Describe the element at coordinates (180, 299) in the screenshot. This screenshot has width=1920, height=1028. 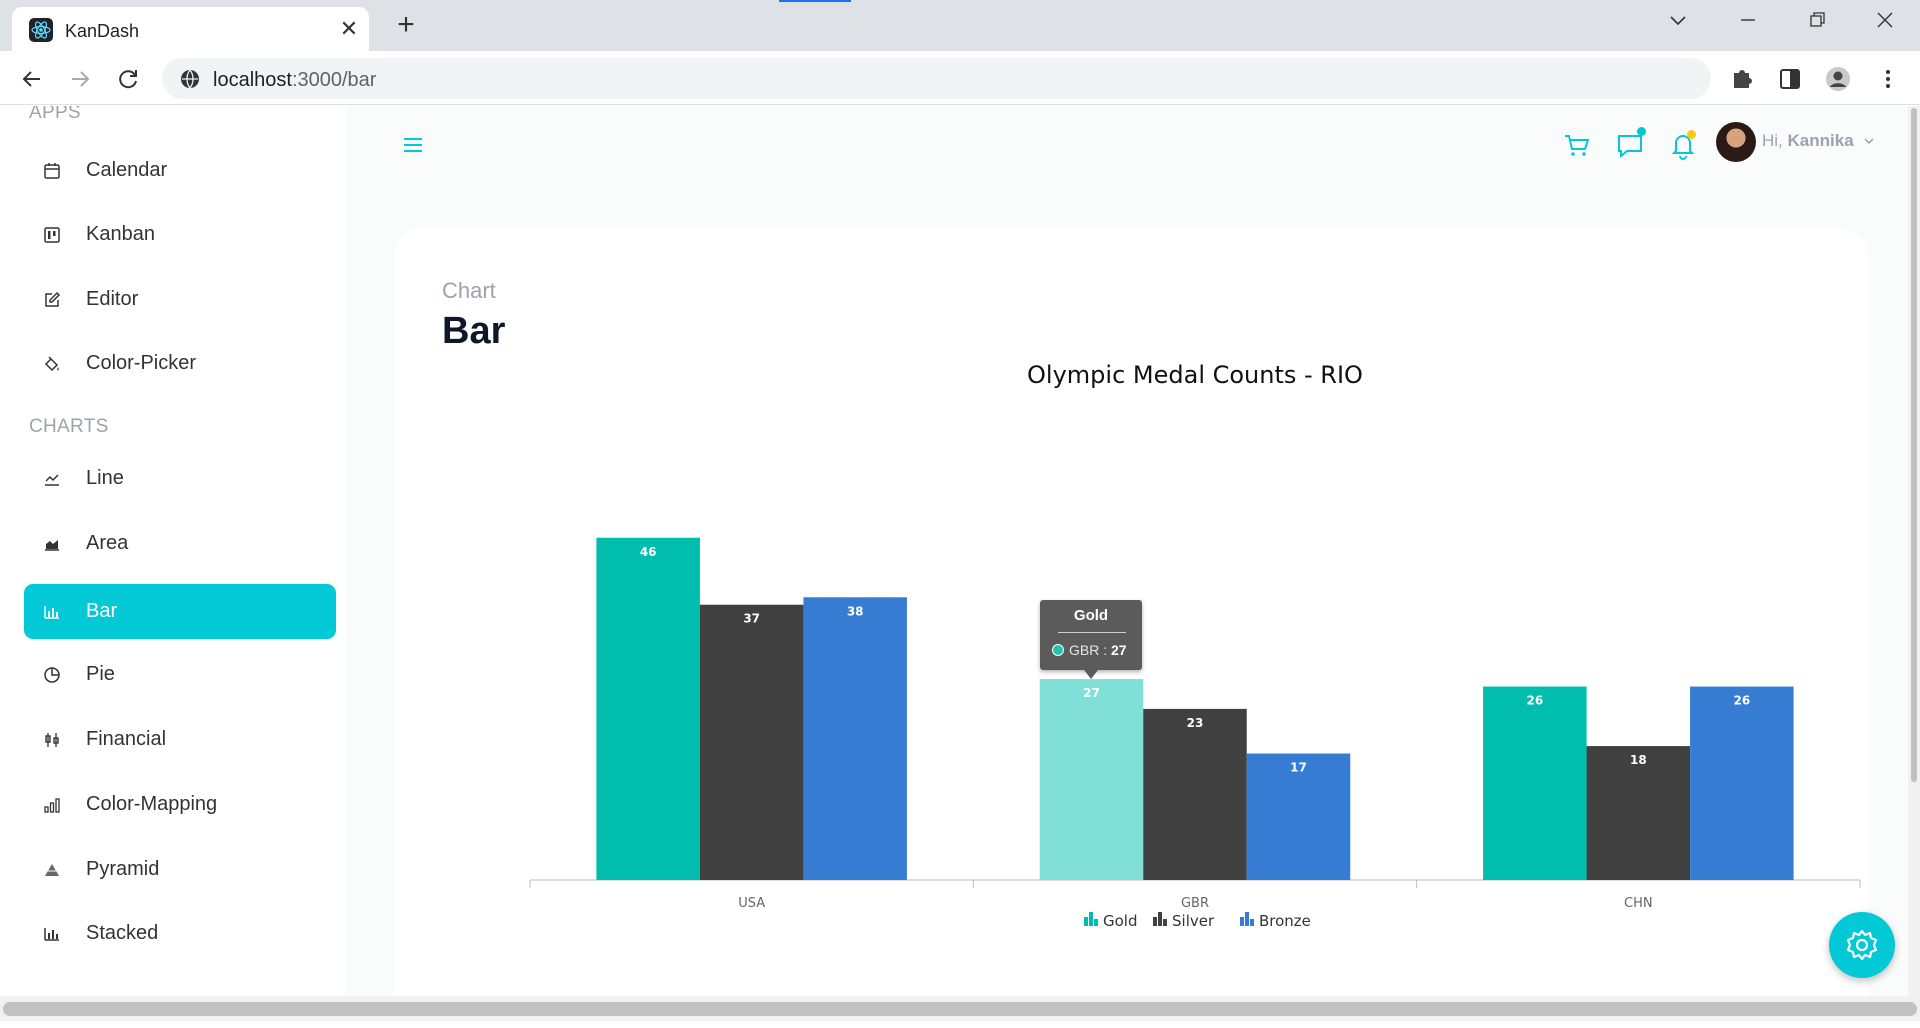
I see `sidebar-item-editor: Editor` at that location.